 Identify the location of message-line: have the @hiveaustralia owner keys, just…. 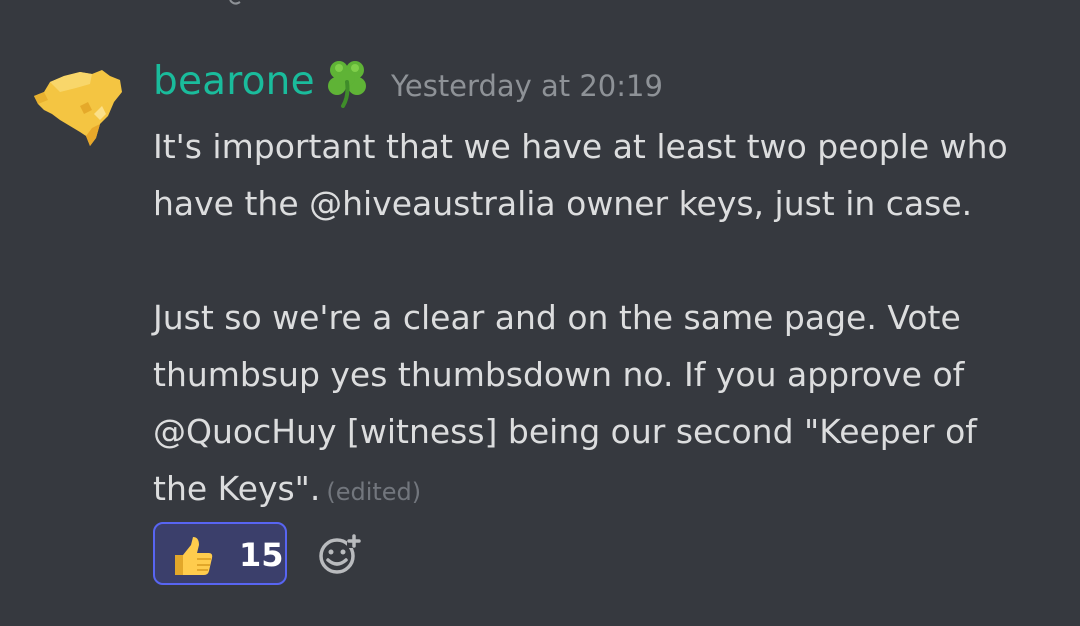
(563, 203).